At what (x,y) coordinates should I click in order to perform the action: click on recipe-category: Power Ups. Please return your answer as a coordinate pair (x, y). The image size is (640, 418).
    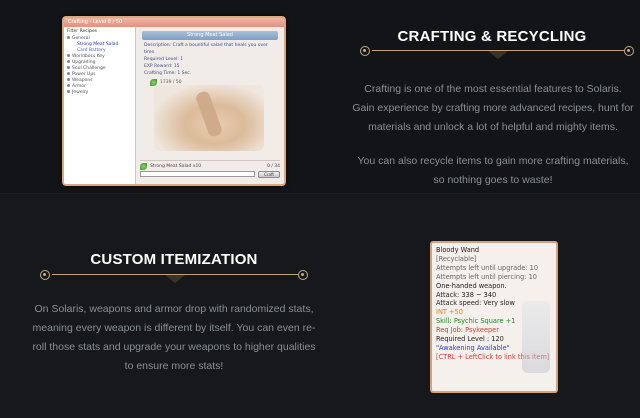
    Looking at the image, I should click on (99, 74).